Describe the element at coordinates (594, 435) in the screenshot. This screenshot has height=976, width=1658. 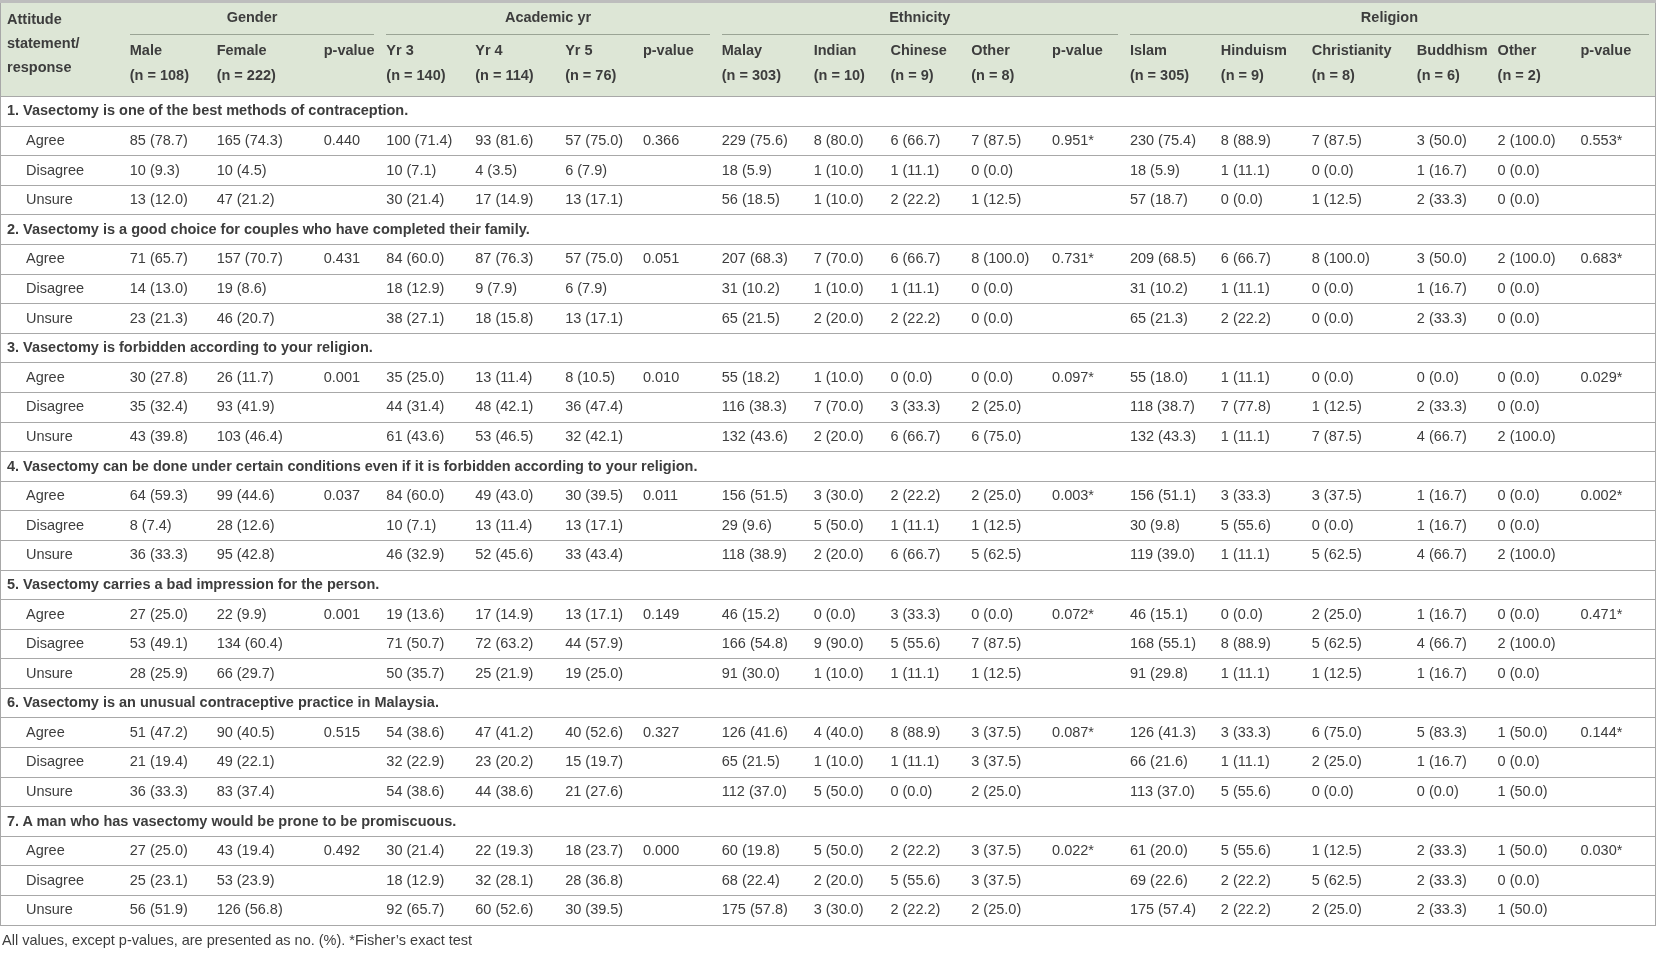
I see `table-cell: 32 (42.1)` at that location.